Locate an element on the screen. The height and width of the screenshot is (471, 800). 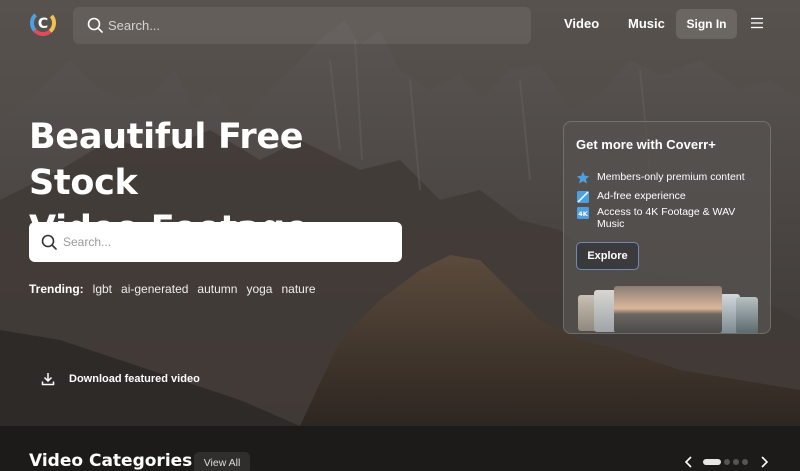
promo-feature-text: Access to 4K Footage & WAV Music is located at coordinates (666, 218).